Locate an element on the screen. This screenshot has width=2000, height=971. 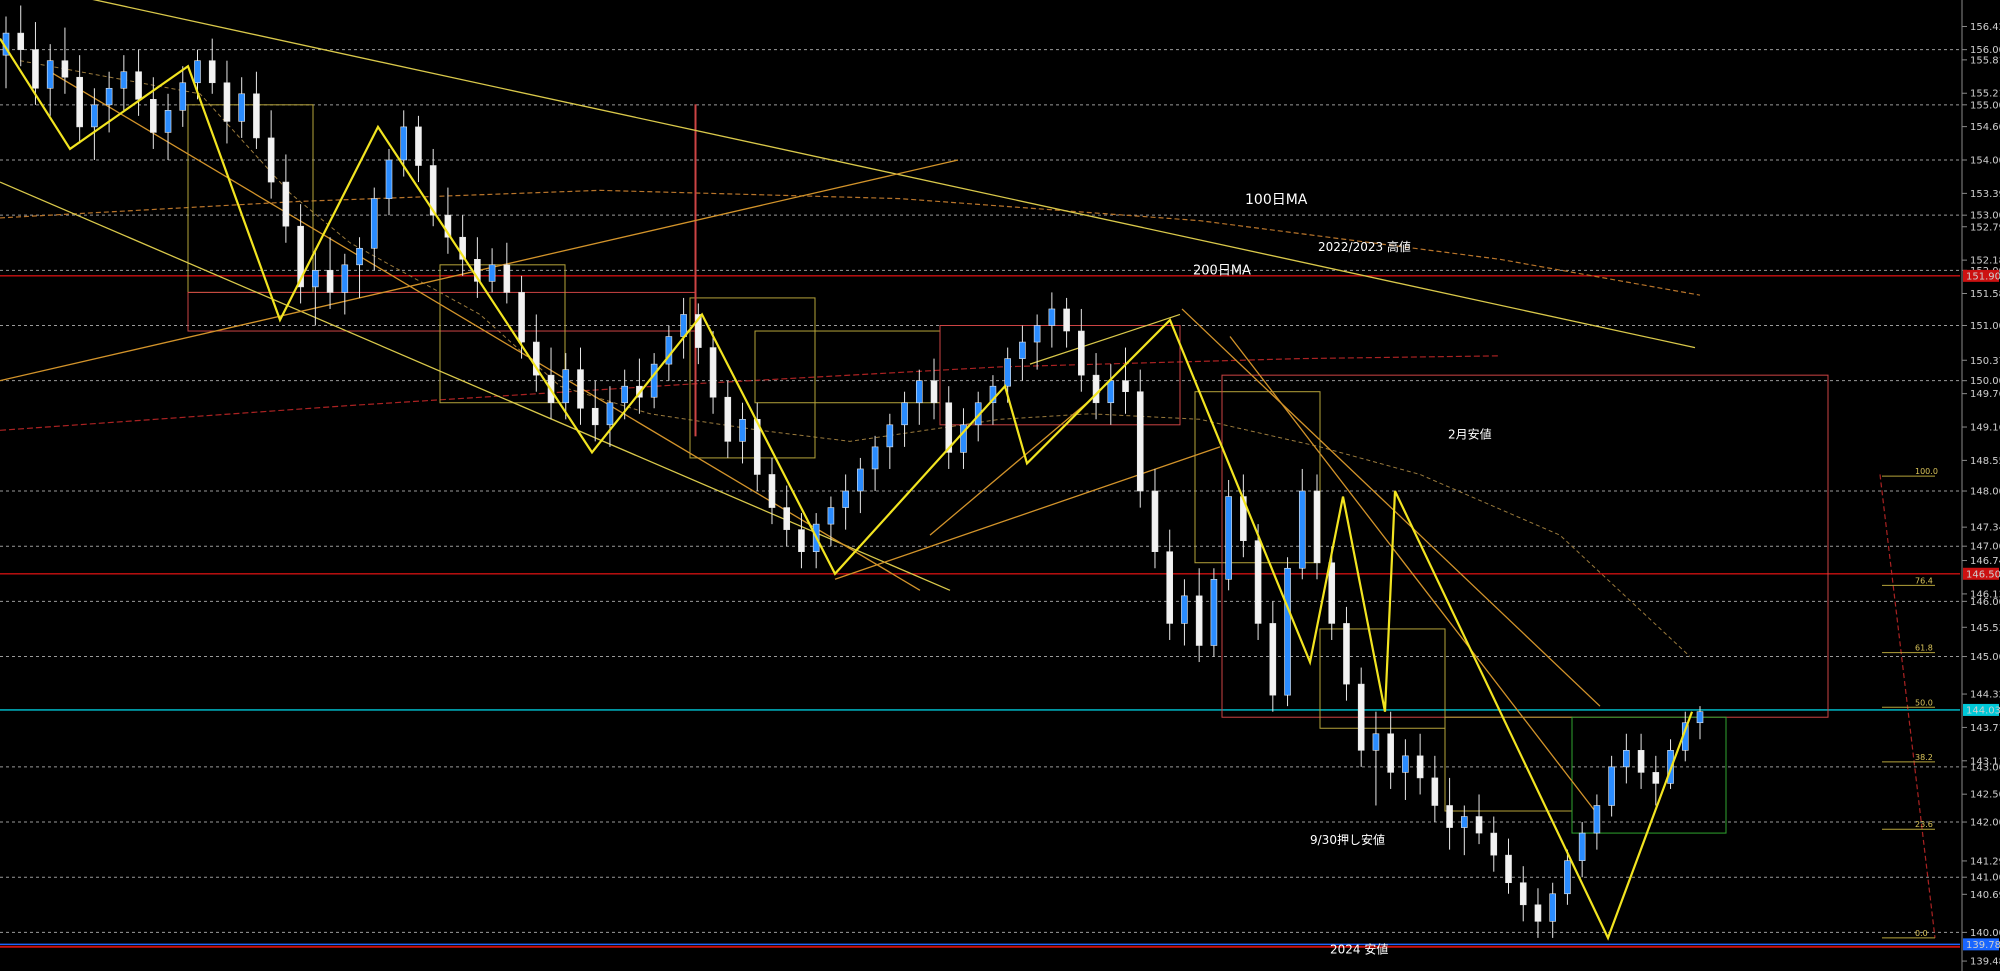
fib-level-label: 50.0 is located at coordinates (1924, 702).